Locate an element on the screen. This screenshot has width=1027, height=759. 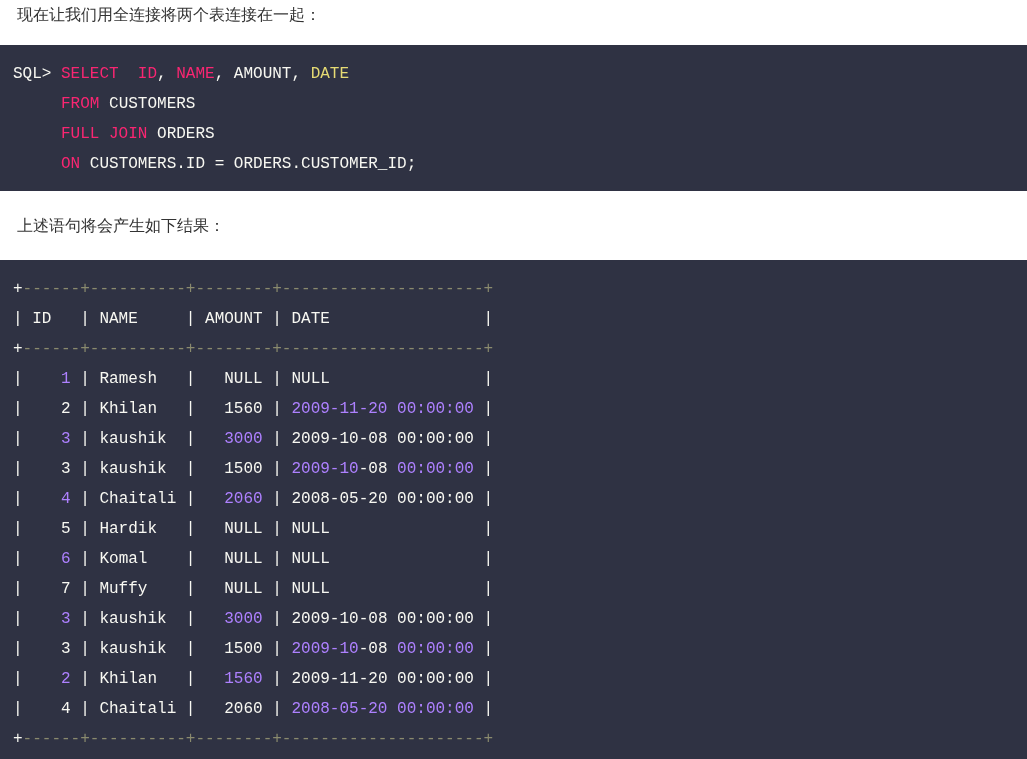
code-line: SQL> SELECT ID, NAME, AMOUNT, DATE is located at coordinates (181, 74).